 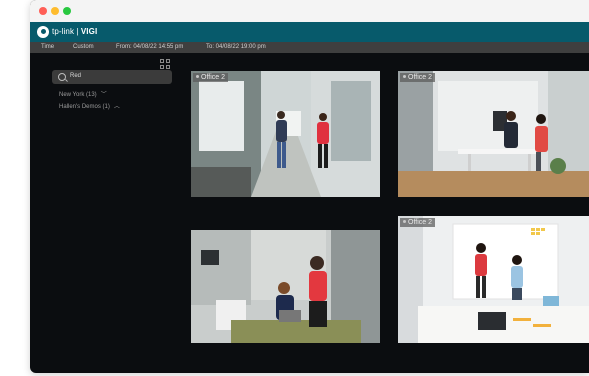 I want to click on camera-feed-1: Office 2, so click(x=285, y=134).